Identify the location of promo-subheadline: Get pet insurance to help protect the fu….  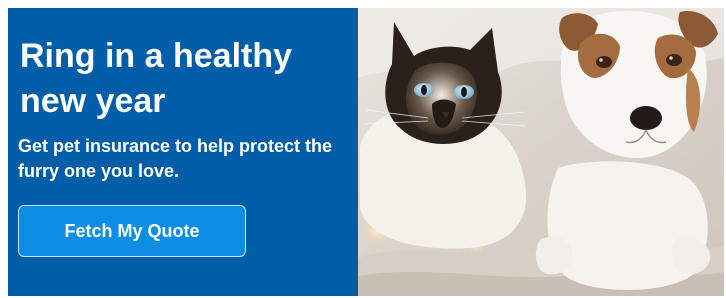
(175, 158).